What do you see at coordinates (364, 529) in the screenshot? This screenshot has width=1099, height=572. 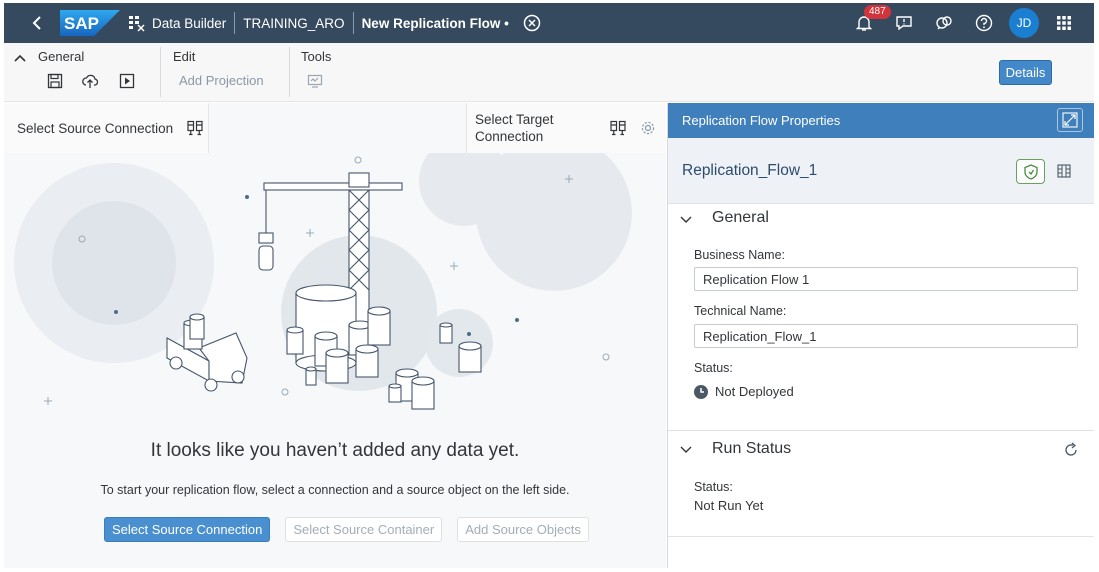 I see `select-source-container-button: Select Source Container` at bounding box center [364, 529].